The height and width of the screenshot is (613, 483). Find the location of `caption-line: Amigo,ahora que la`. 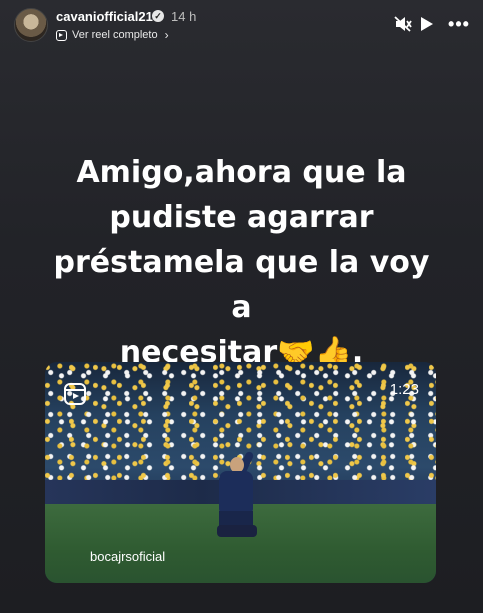

caption-line: Amigo,ahora que la is located at coordinates (241, 172).